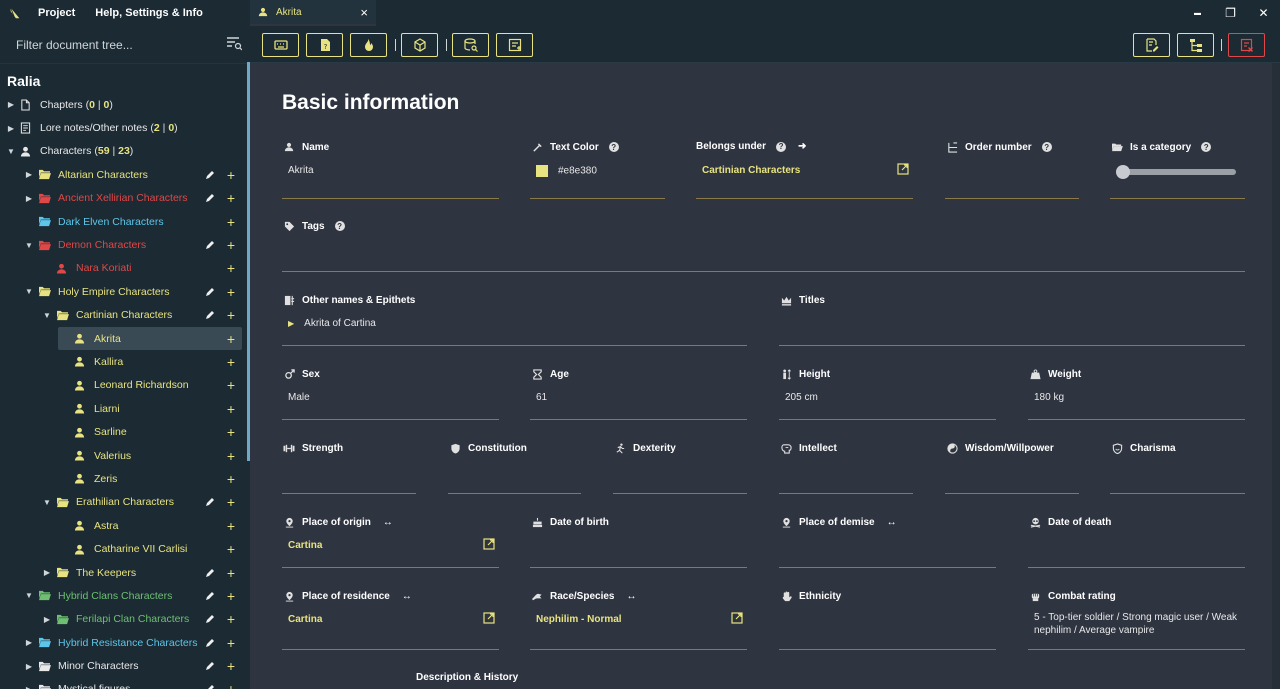  What do you see at coordinates (751, 170) in the screenshot?
I see `belongs-under-value: Cartinian Characters` at bounding box center [751, 170].